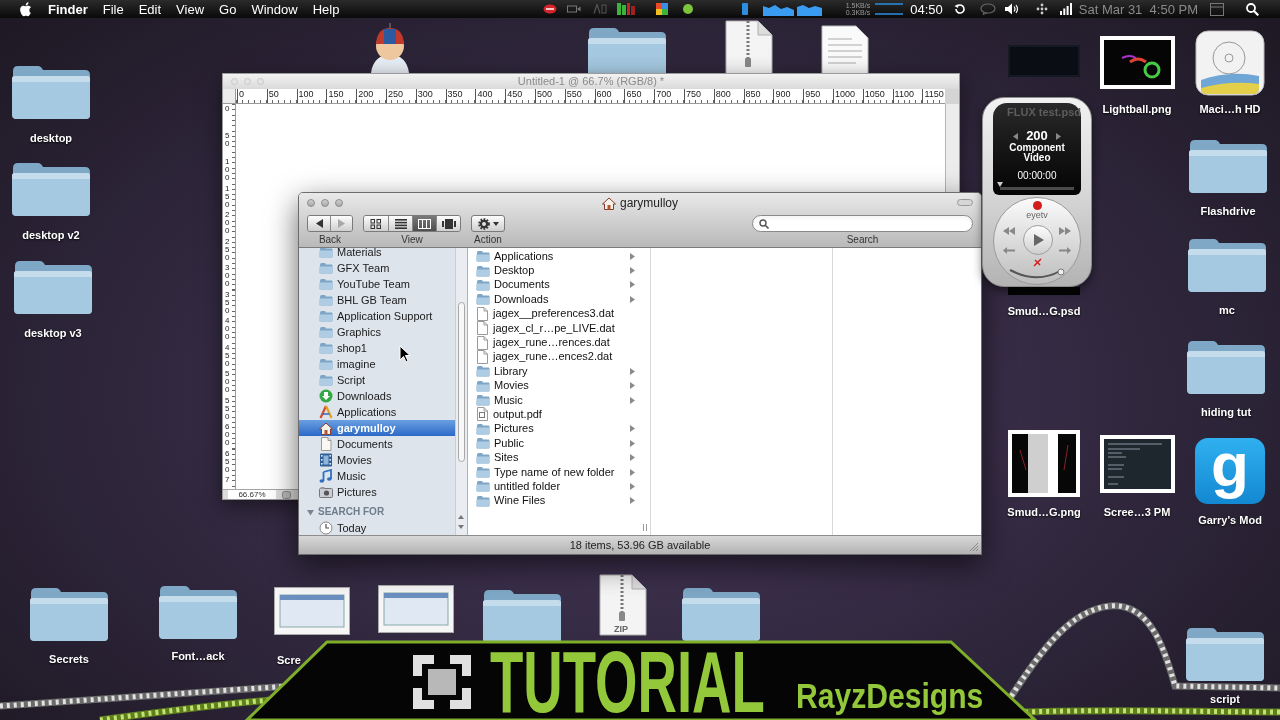 The image size is (1280, 720). I want to click on file-row: Library, so click(559, 371).